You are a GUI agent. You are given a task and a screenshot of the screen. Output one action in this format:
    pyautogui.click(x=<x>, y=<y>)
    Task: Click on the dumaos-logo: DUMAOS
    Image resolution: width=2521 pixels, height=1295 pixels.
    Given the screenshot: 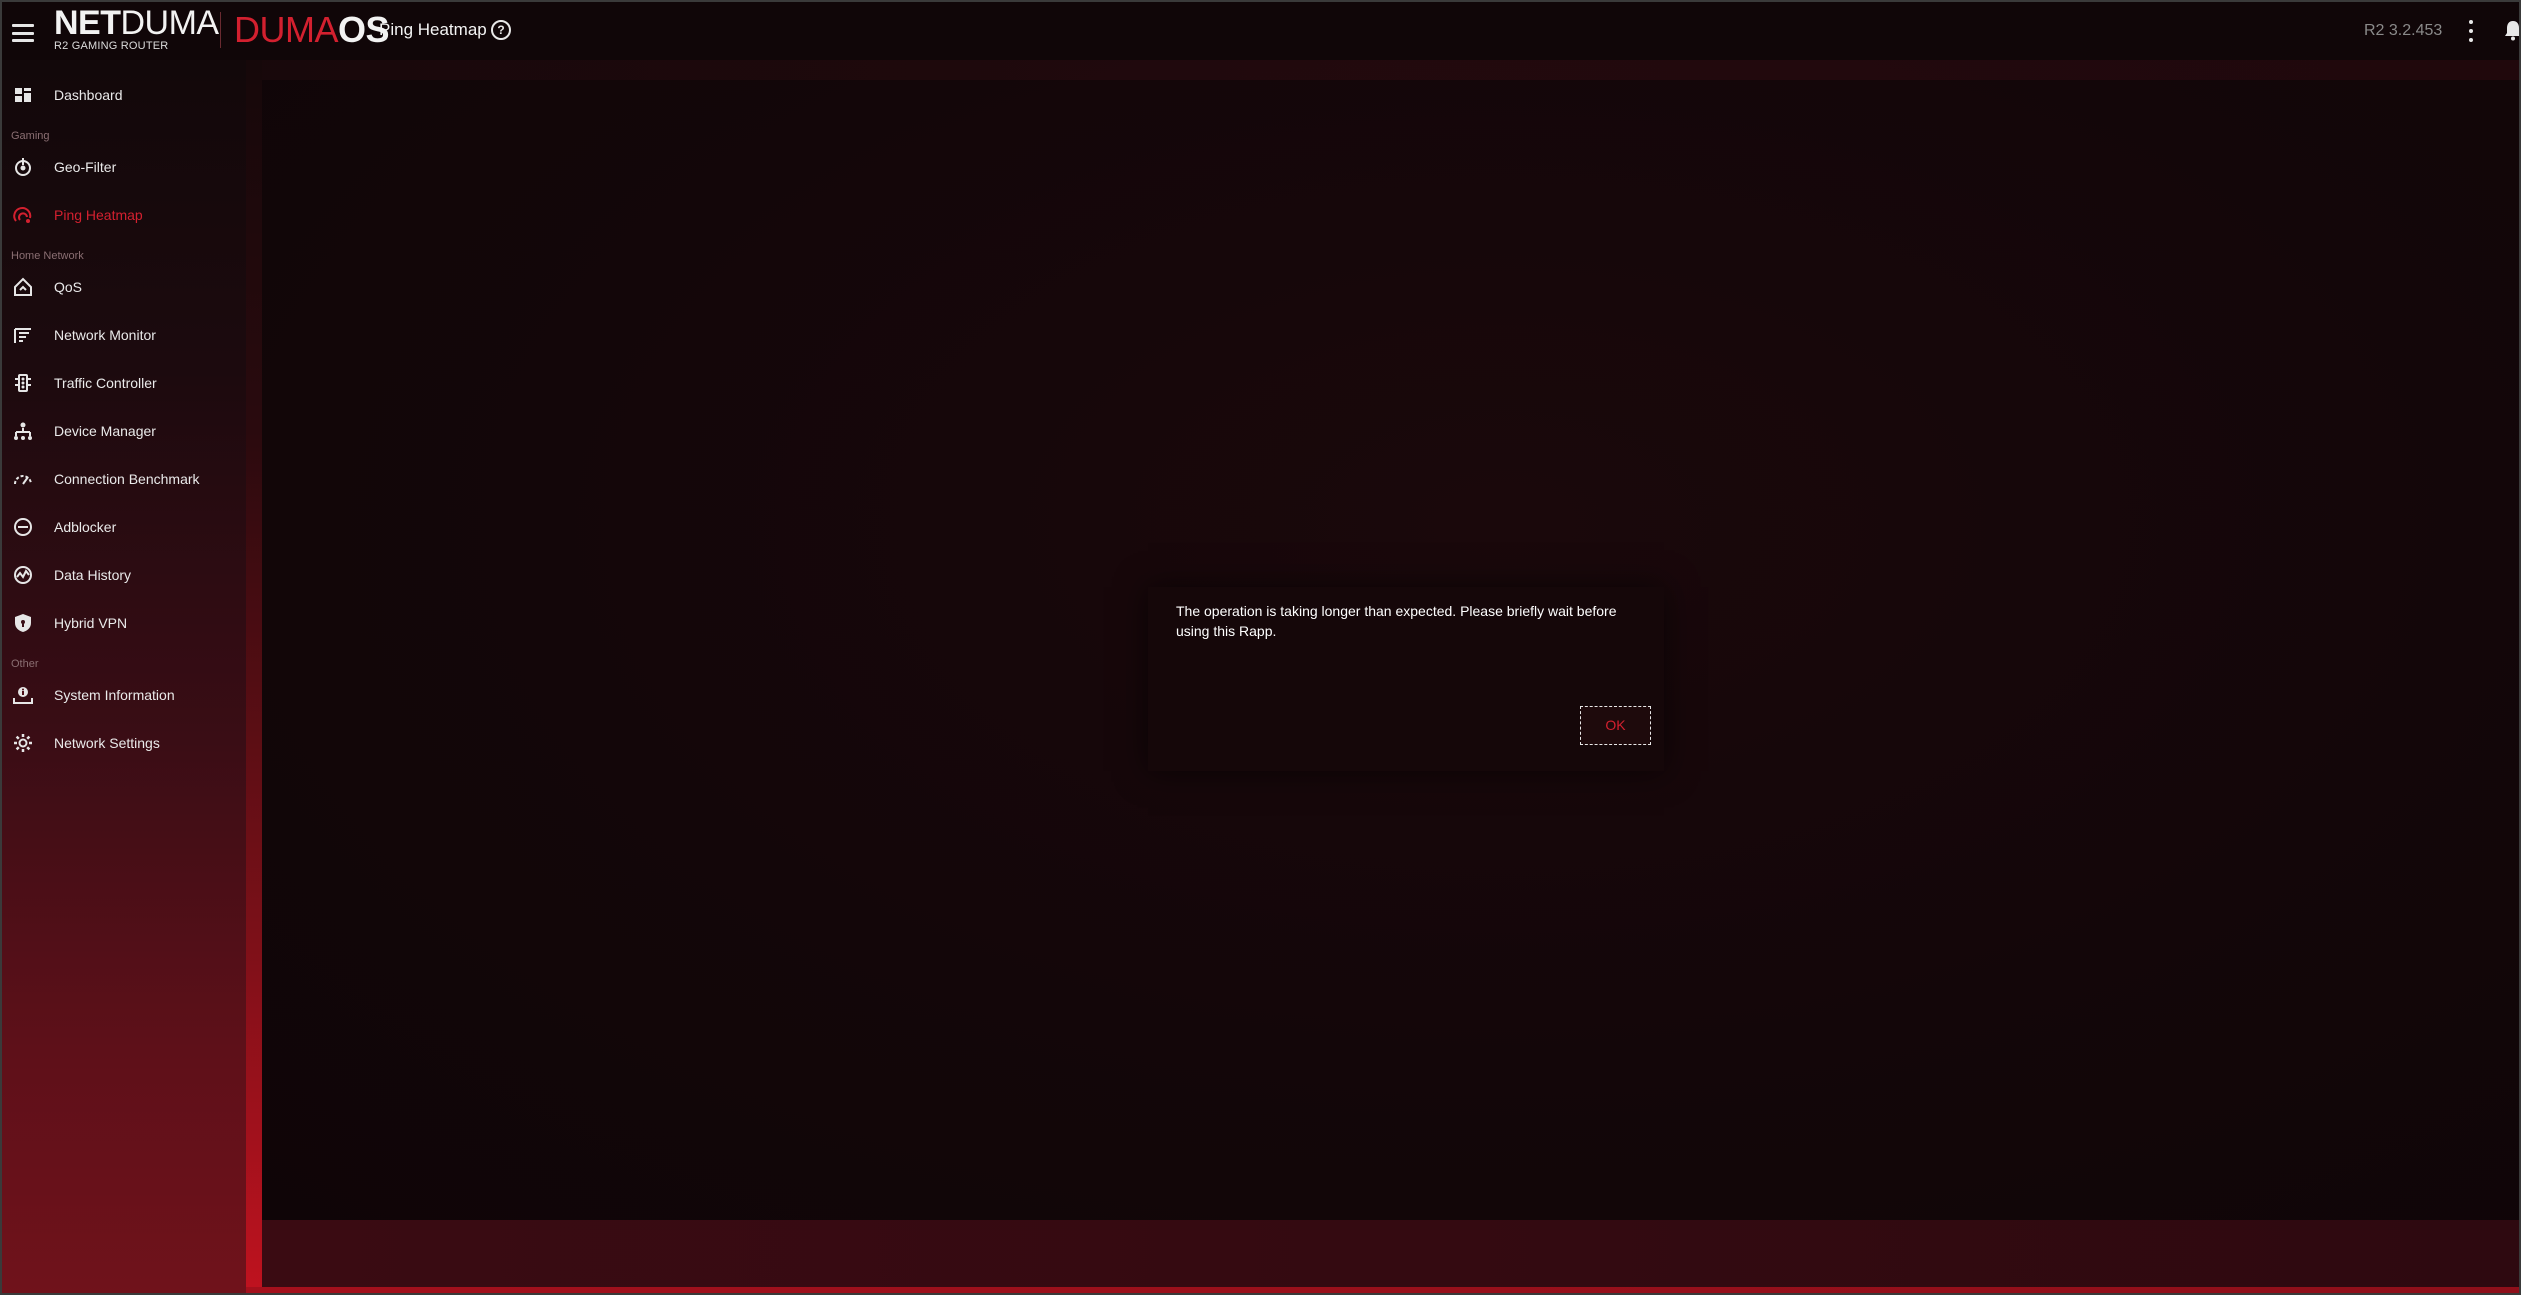 What is the action you would take?
    pyautogui.click(x=312, y=29)
    